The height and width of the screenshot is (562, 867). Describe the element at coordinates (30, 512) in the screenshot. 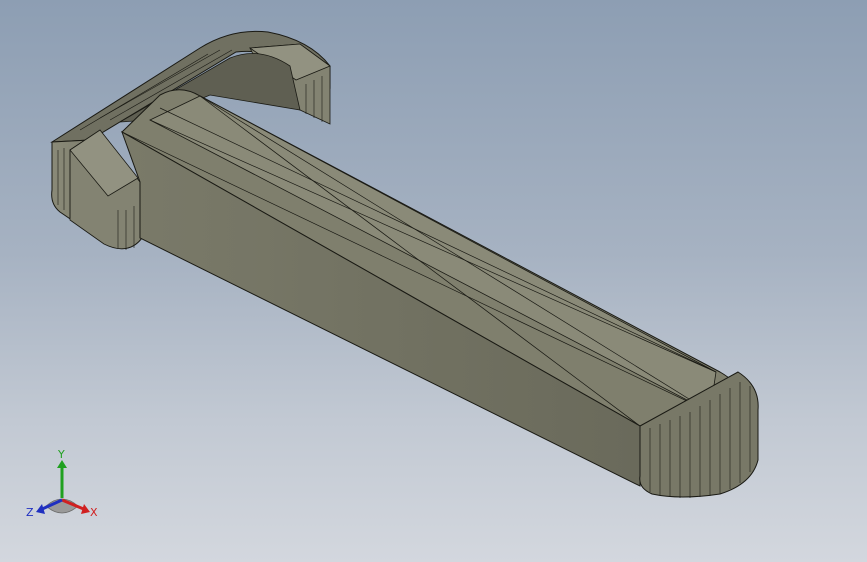

I see `z-axis-label: Z` at that location.